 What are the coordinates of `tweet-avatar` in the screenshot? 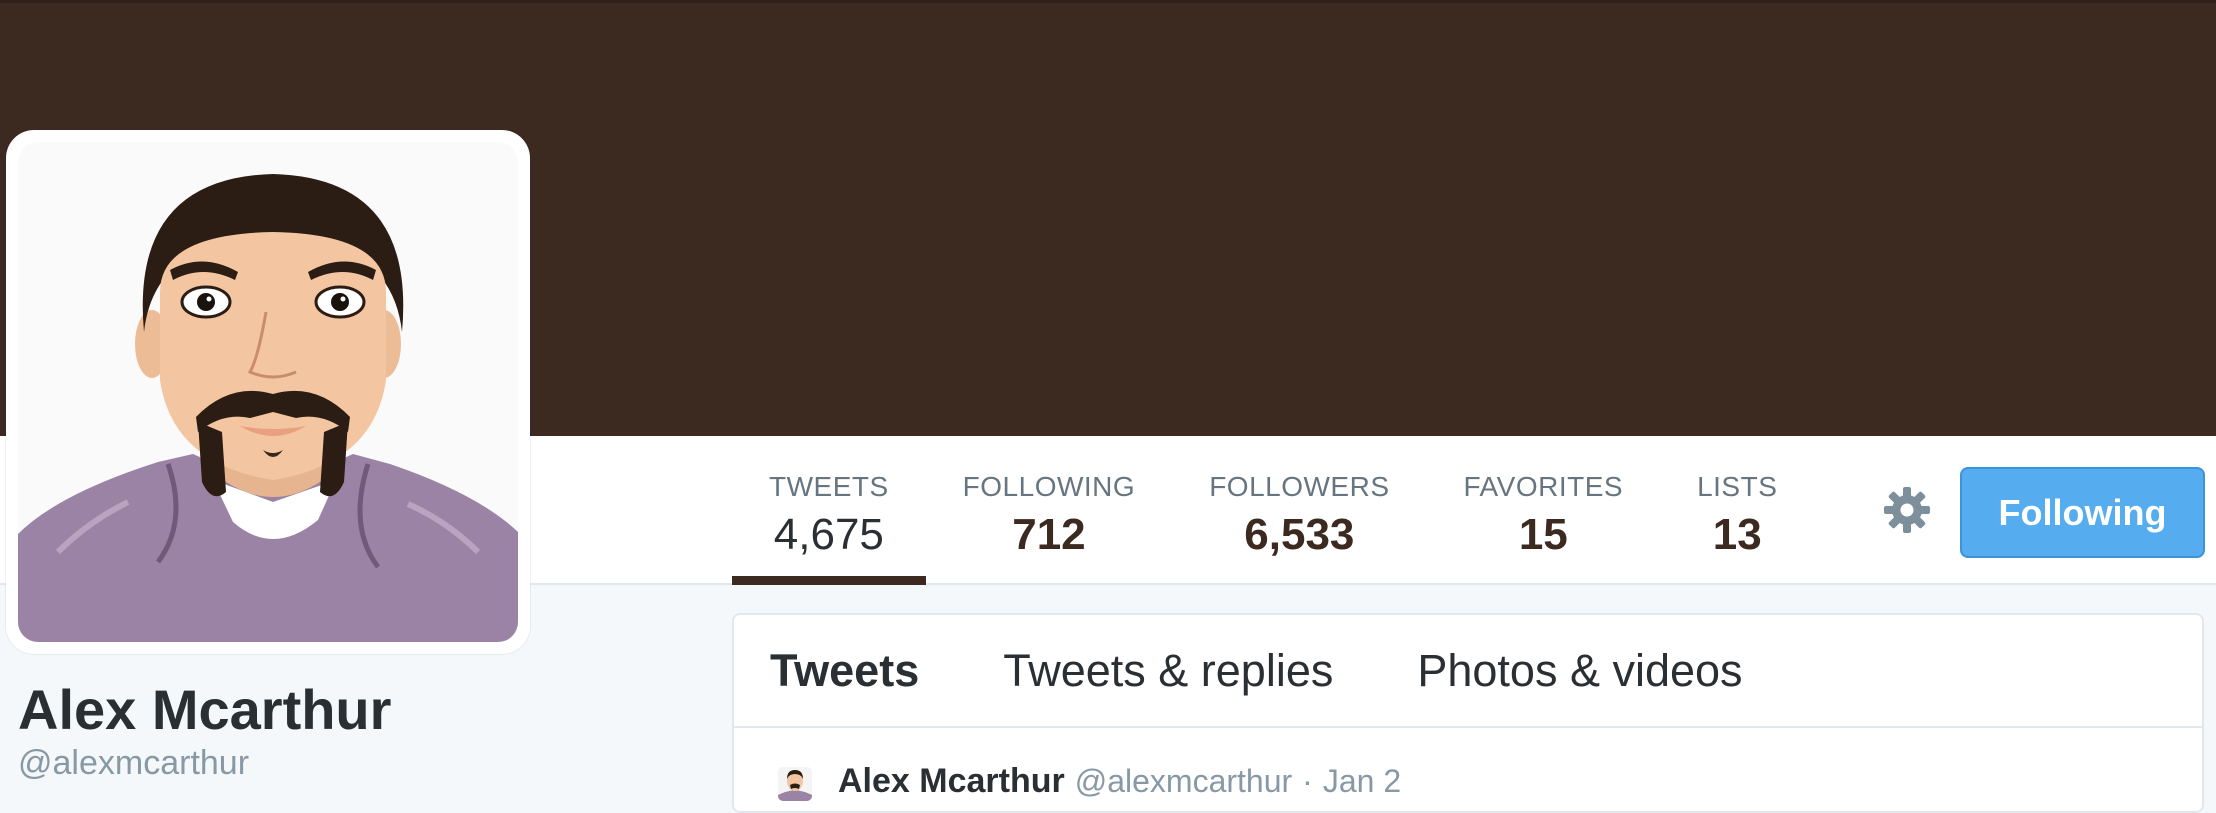 It's located at (795, 784).